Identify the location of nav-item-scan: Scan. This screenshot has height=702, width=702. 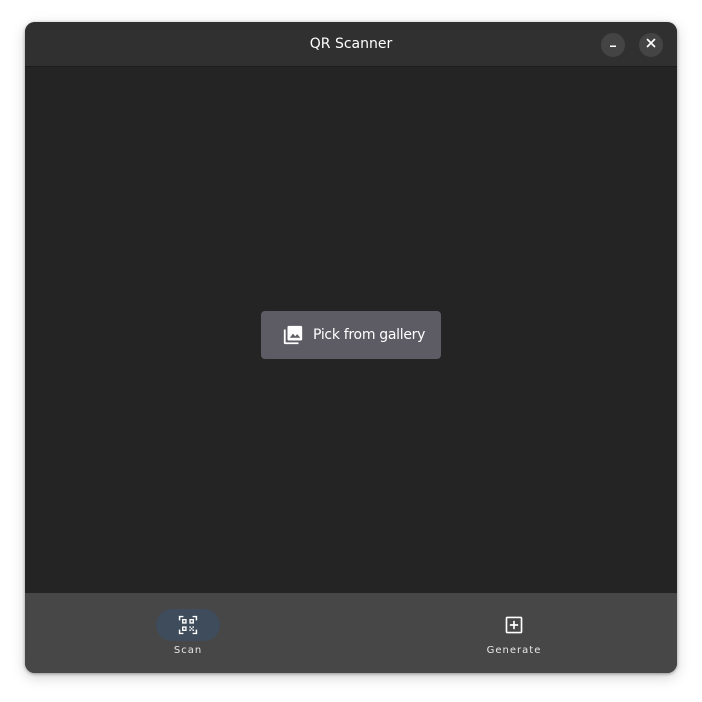
(188, 633).